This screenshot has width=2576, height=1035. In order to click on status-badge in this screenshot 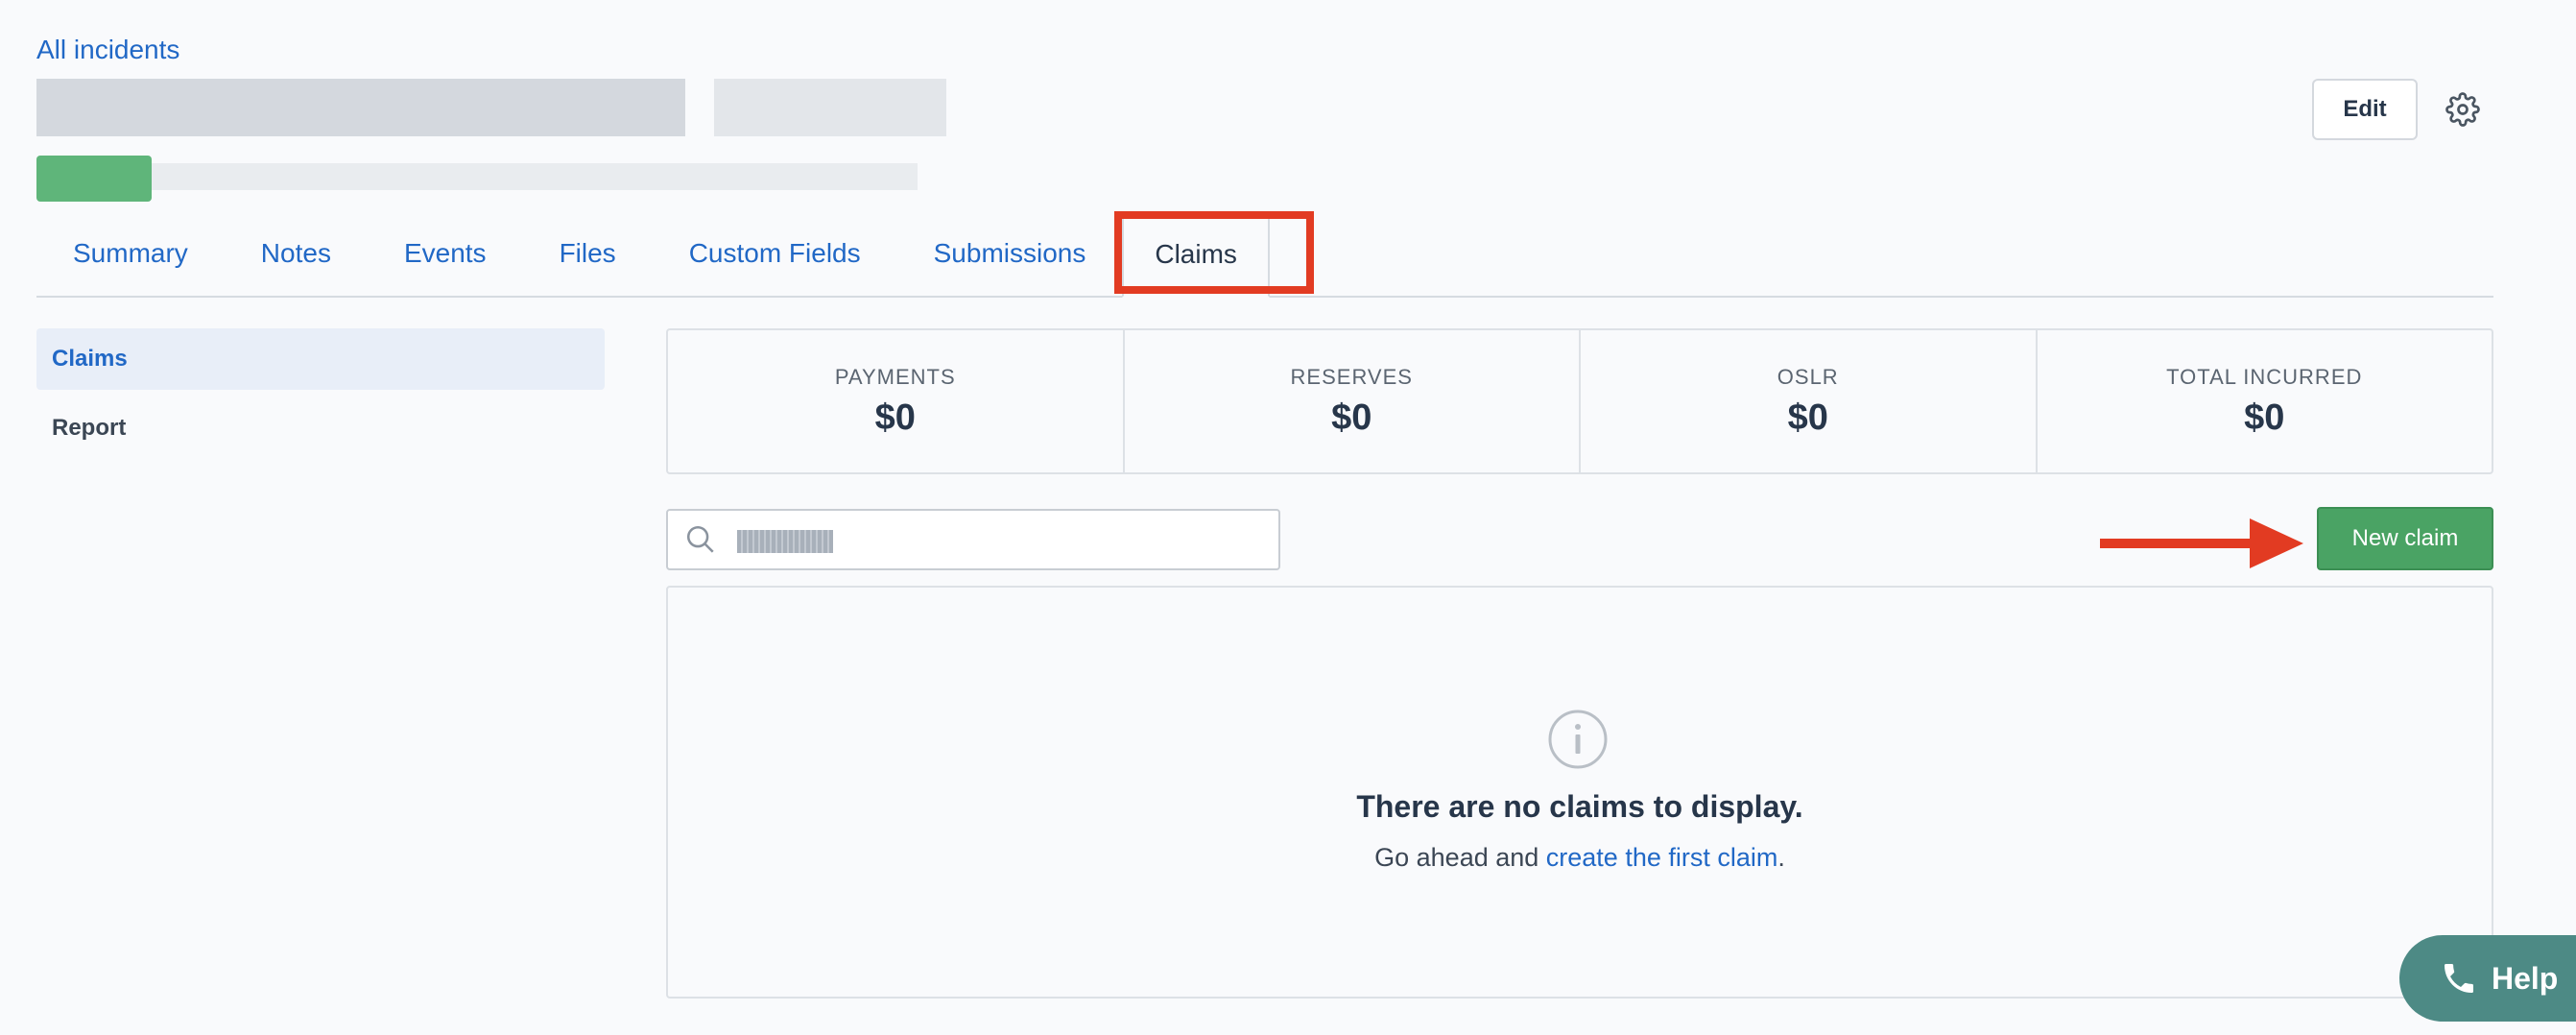, I will do `click(94, 179)`.